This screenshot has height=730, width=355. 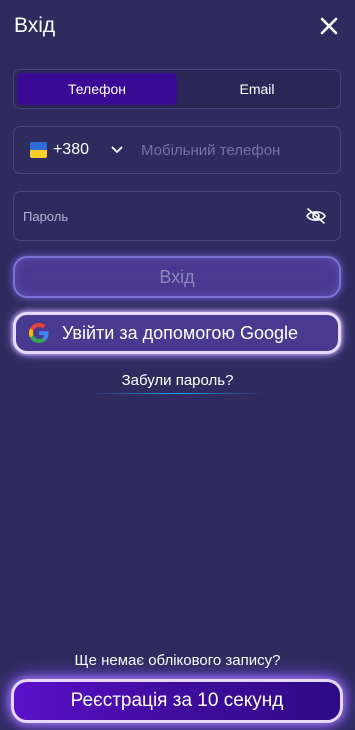 I want to click on forgot-password-underline, so click(x=177, y=393).